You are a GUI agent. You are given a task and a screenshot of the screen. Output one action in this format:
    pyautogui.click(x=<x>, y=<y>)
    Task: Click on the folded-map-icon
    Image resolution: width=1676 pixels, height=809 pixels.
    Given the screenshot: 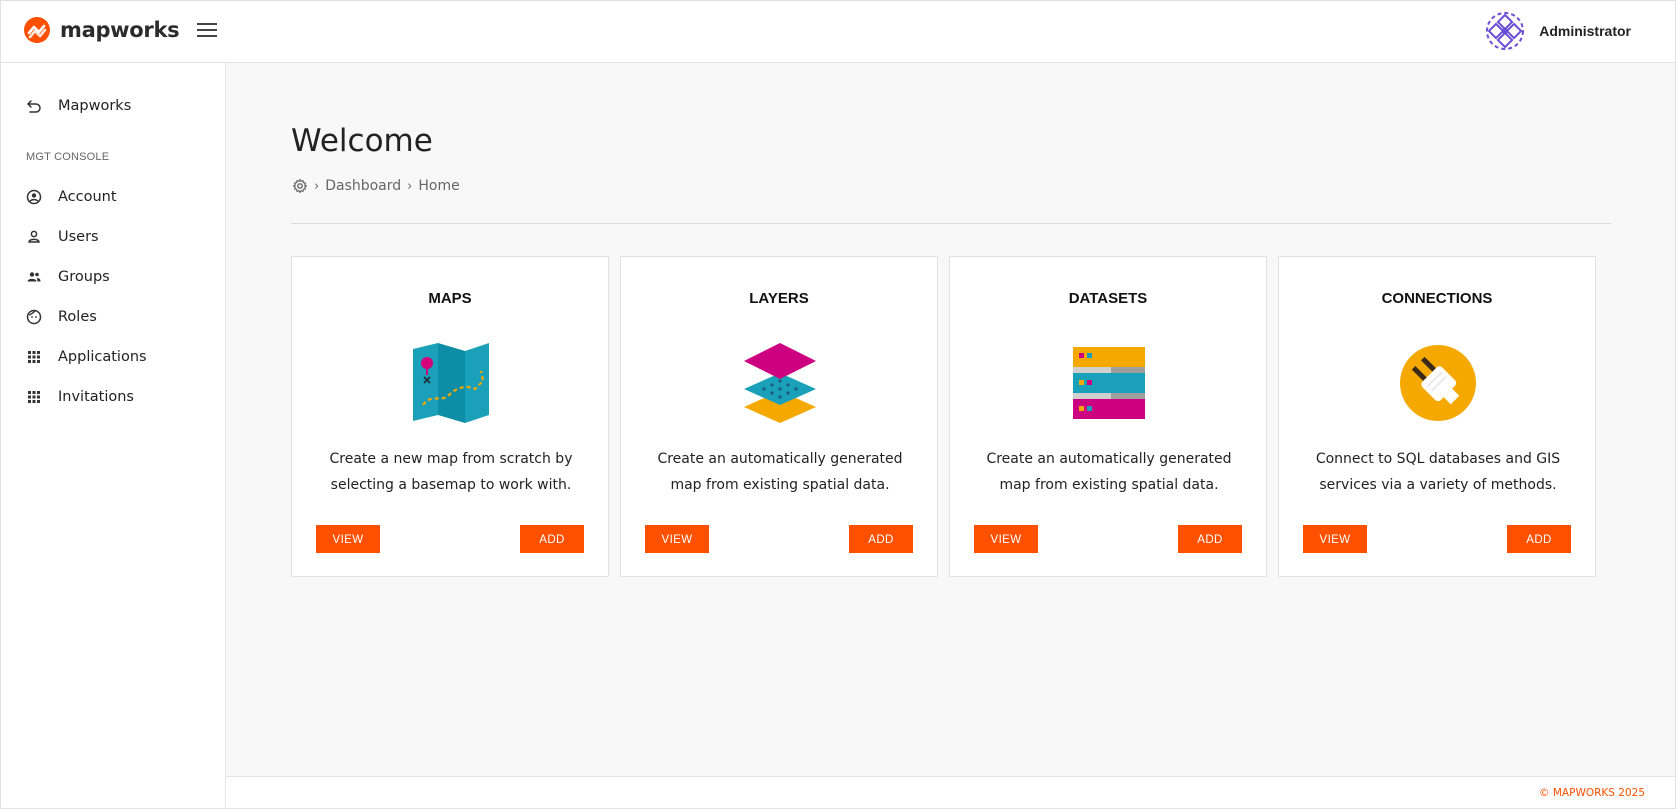 What is the action you would take?
    pyautogui.click(x=451, y=383)
    